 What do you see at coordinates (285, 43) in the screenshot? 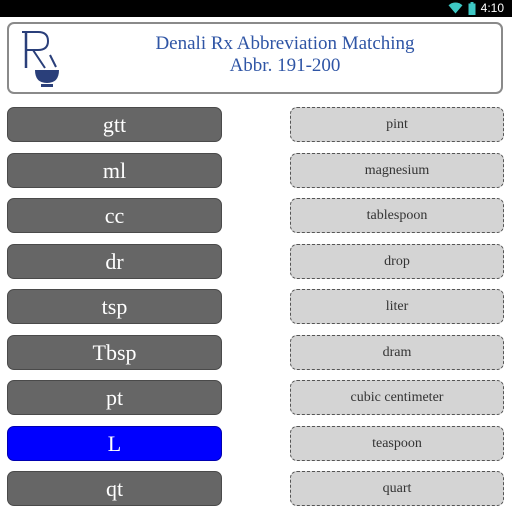
I see `app-title: Denali Rx Abbreviation Matching` at bounding box center [285, 43].